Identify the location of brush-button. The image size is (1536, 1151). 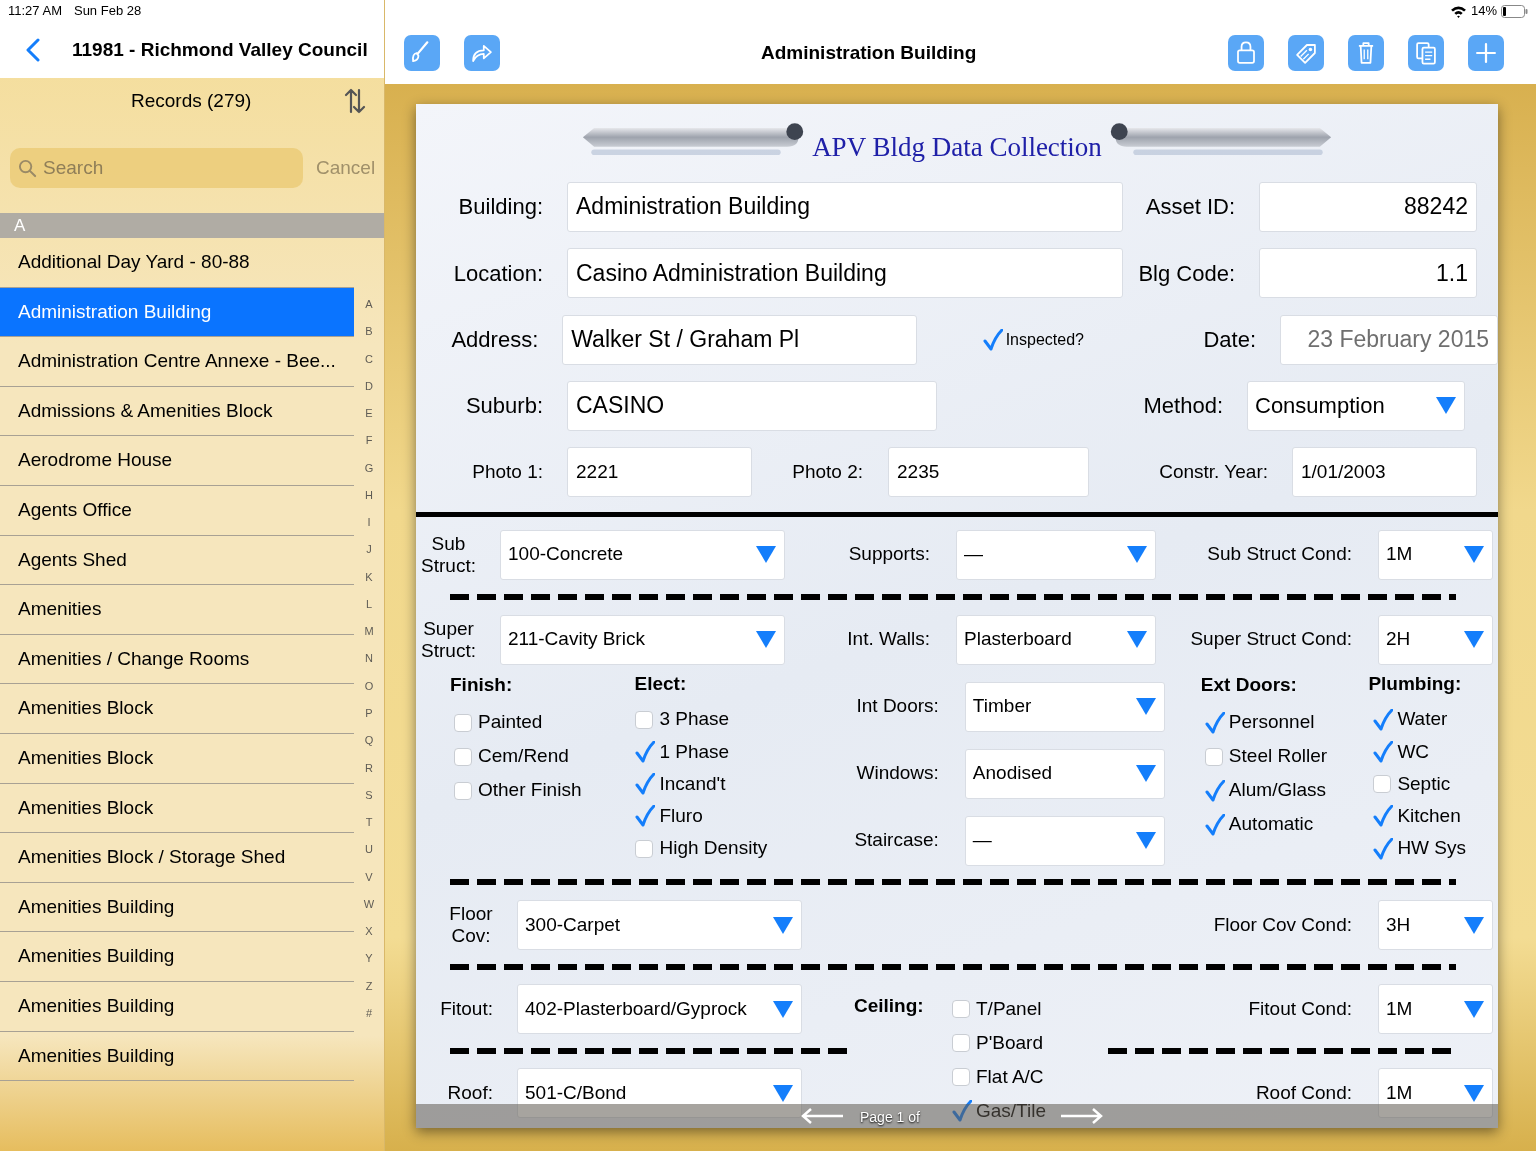
(422, 53).